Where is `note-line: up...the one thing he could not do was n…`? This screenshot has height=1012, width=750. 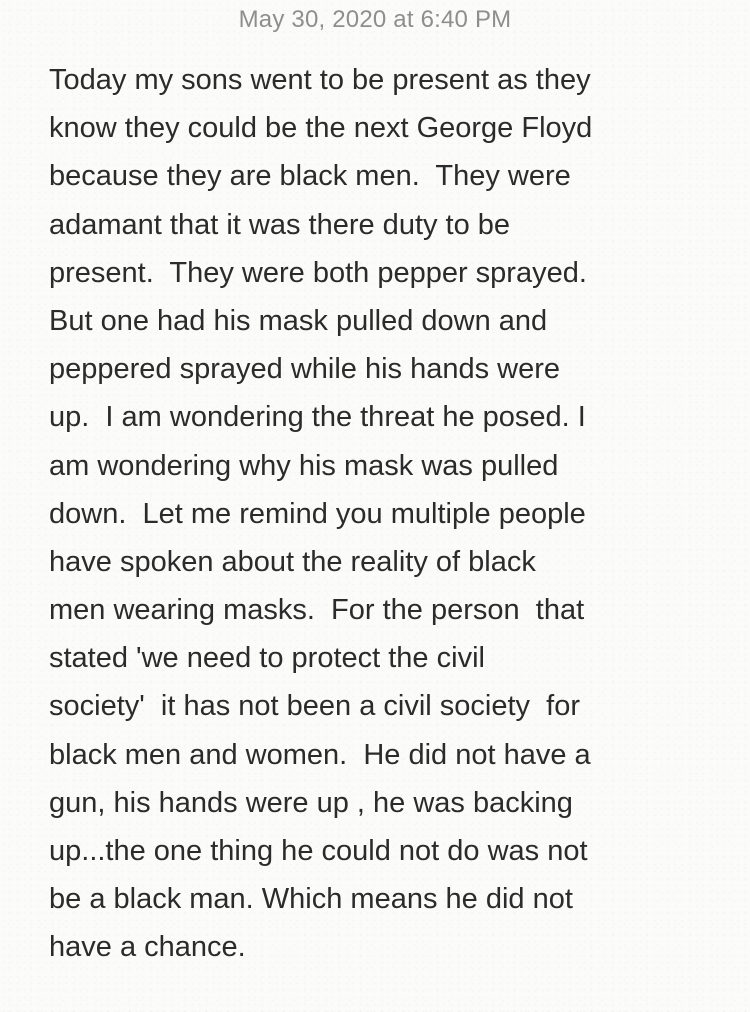
note-line: up...the one thing he could not do was n… is located at coordinates (318, 851).